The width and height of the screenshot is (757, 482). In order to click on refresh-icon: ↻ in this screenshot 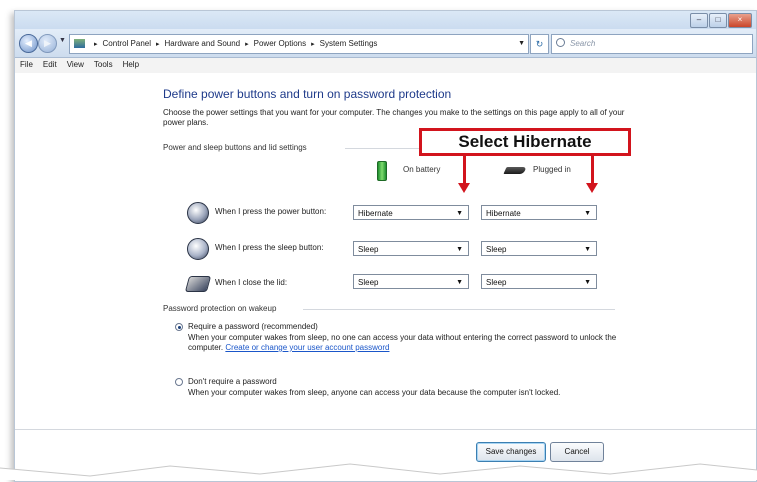, I will do `click(539, 44)`.